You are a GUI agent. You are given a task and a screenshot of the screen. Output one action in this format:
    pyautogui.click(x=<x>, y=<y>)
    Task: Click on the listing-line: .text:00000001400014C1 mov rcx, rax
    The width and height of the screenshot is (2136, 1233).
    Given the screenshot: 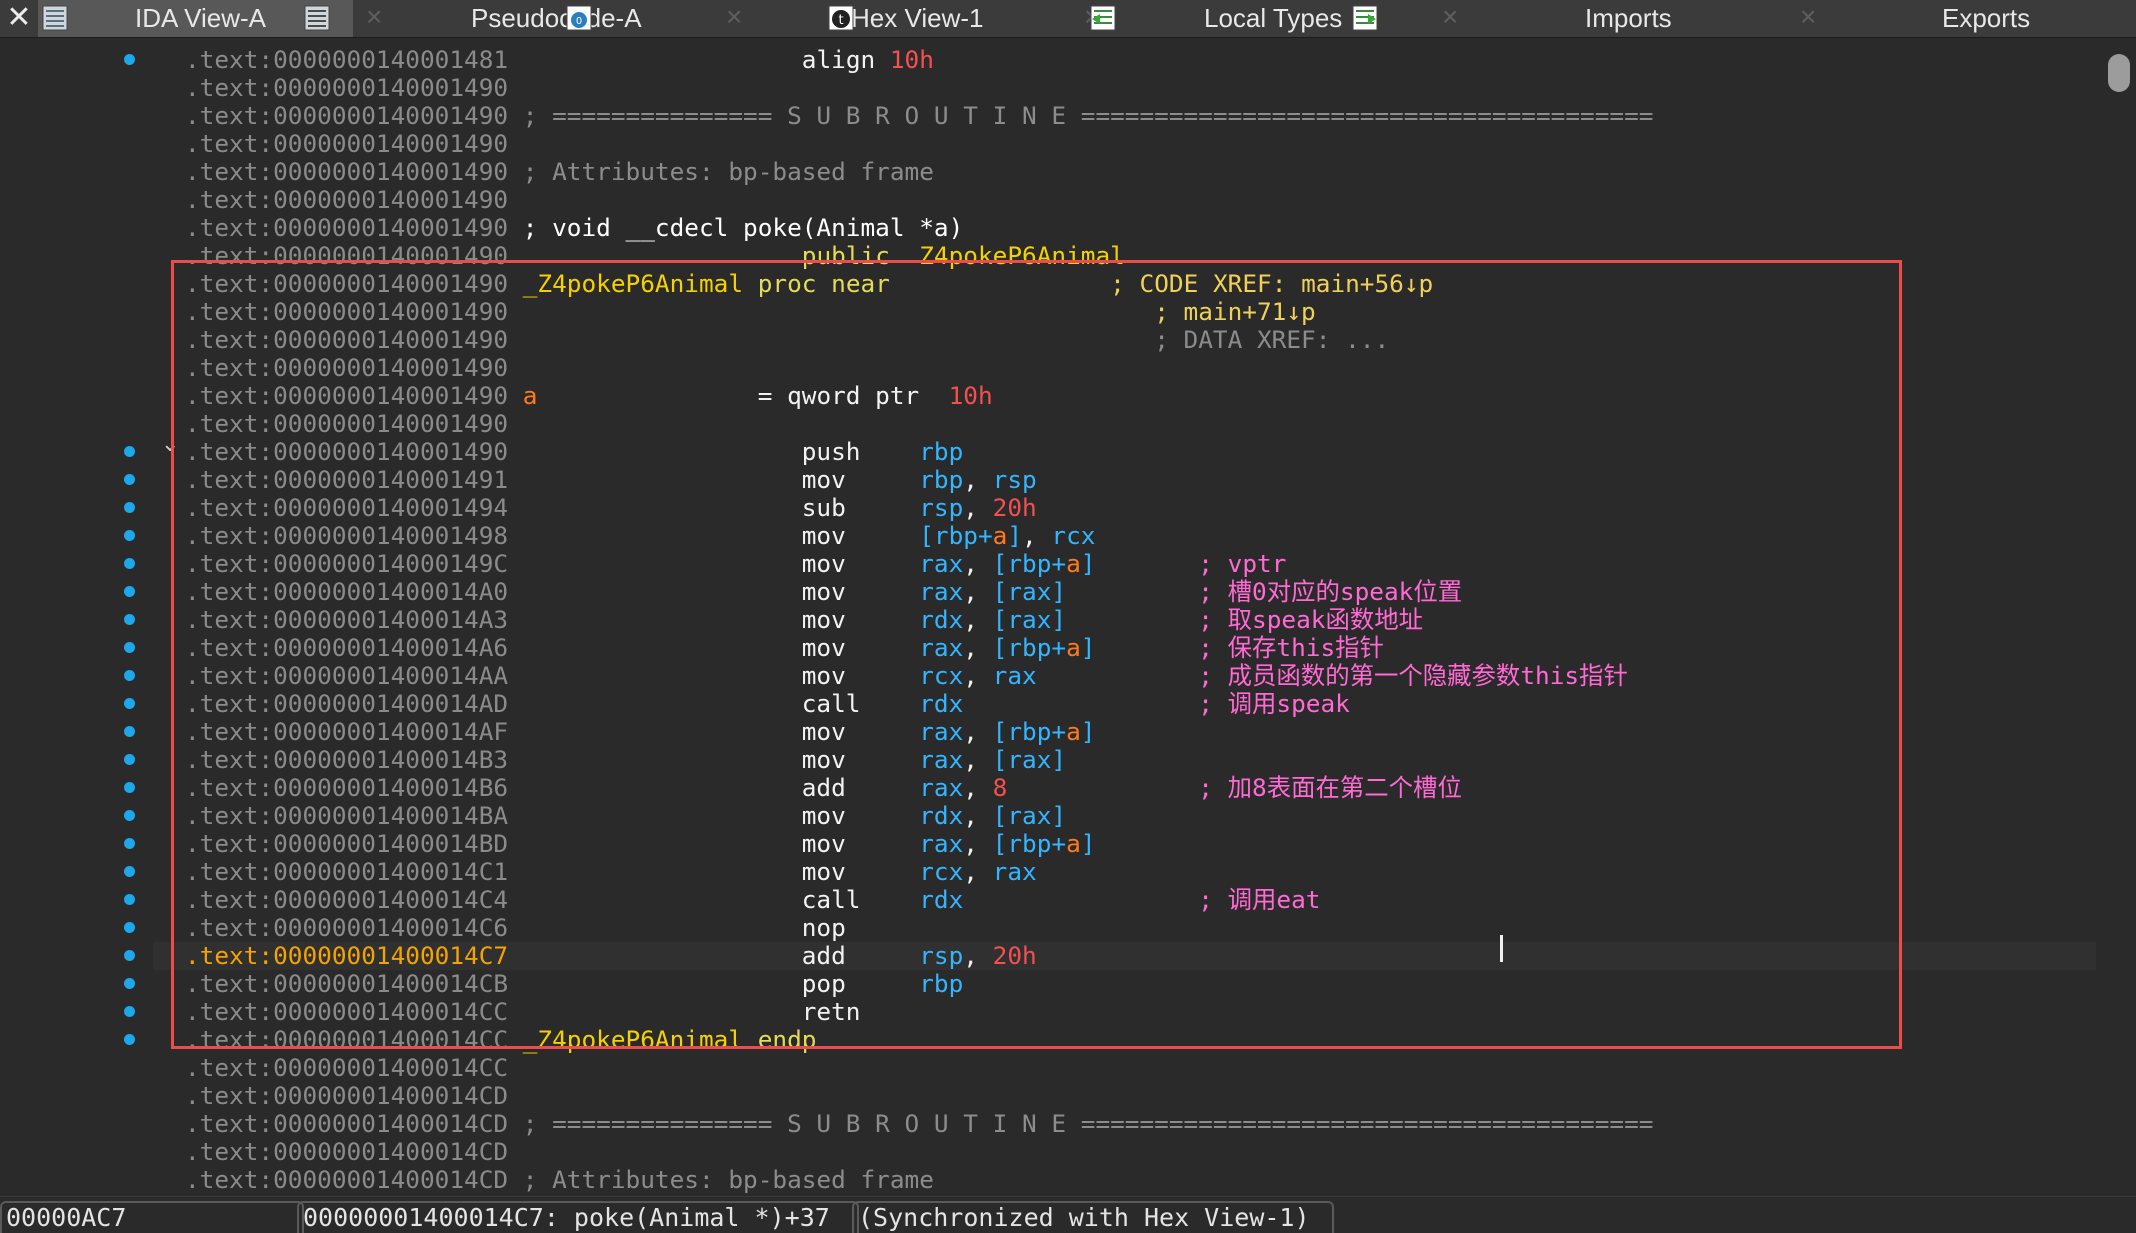 What is the action you would take?
    pyautogui.click(x=611, y=872)
    